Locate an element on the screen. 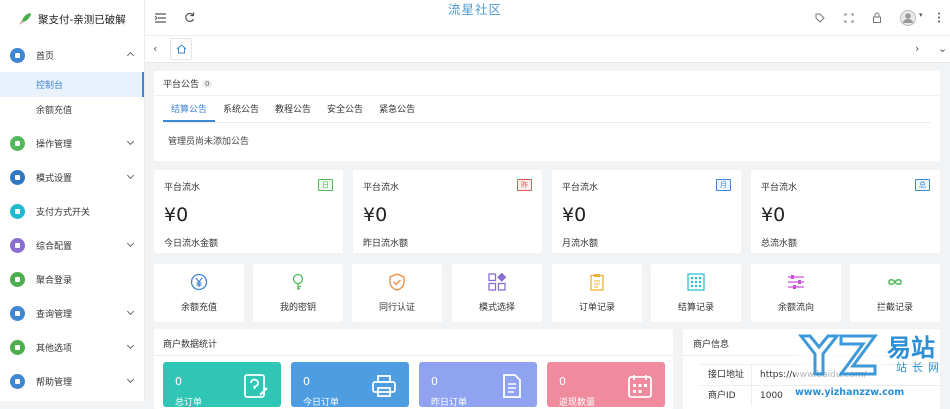  lock-icon is located at coordinates (877, 17).